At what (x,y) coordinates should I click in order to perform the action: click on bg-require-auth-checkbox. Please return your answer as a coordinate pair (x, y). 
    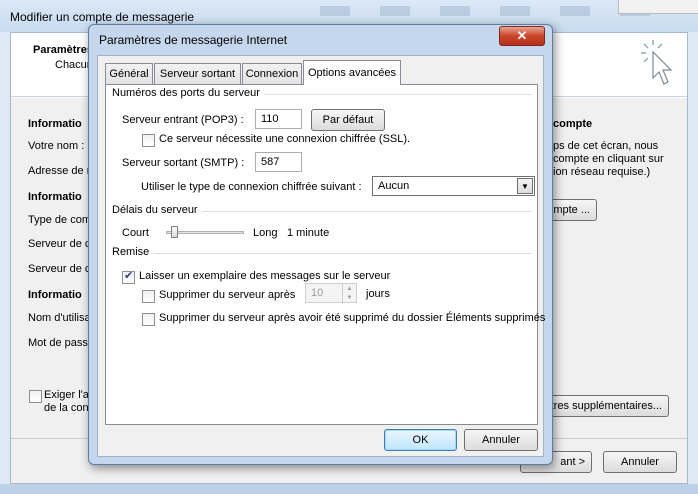
    Looking at the image, I should click on (35, 396).